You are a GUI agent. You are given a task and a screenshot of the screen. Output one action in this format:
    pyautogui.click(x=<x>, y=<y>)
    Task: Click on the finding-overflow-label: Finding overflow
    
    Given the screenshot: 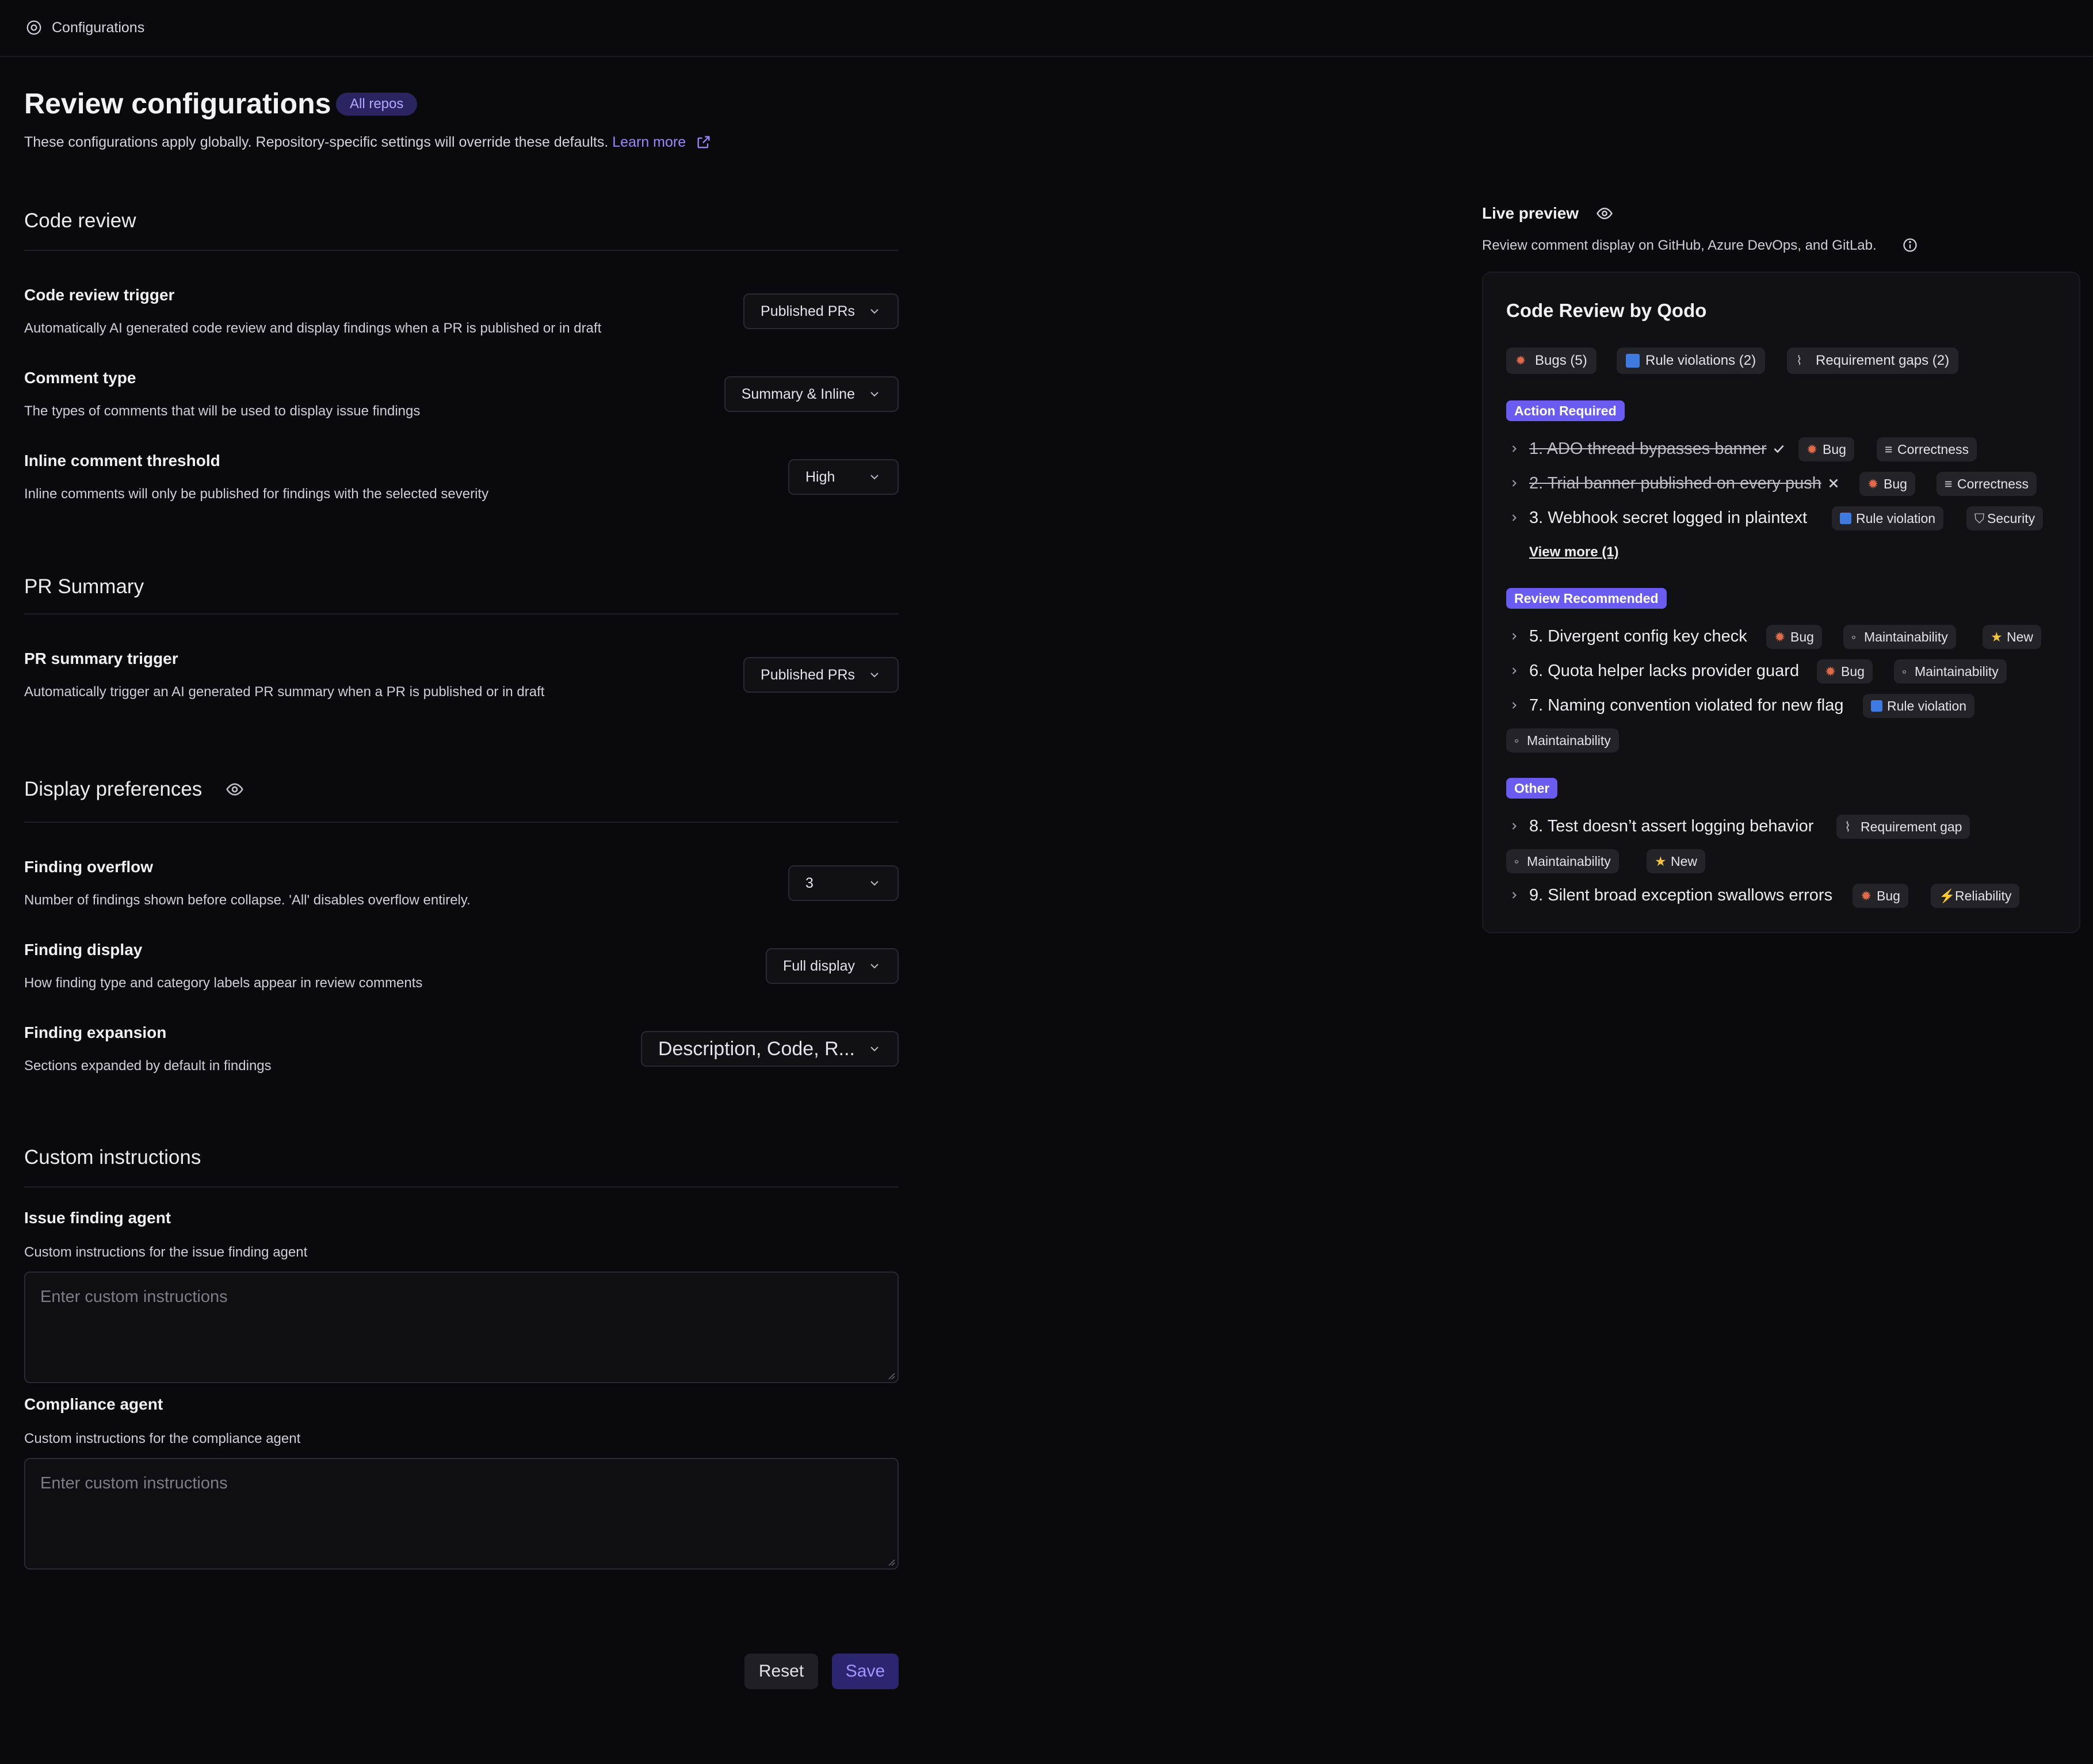 What is the action you would take?
    pyautogui.click(x=89, y=867)
    